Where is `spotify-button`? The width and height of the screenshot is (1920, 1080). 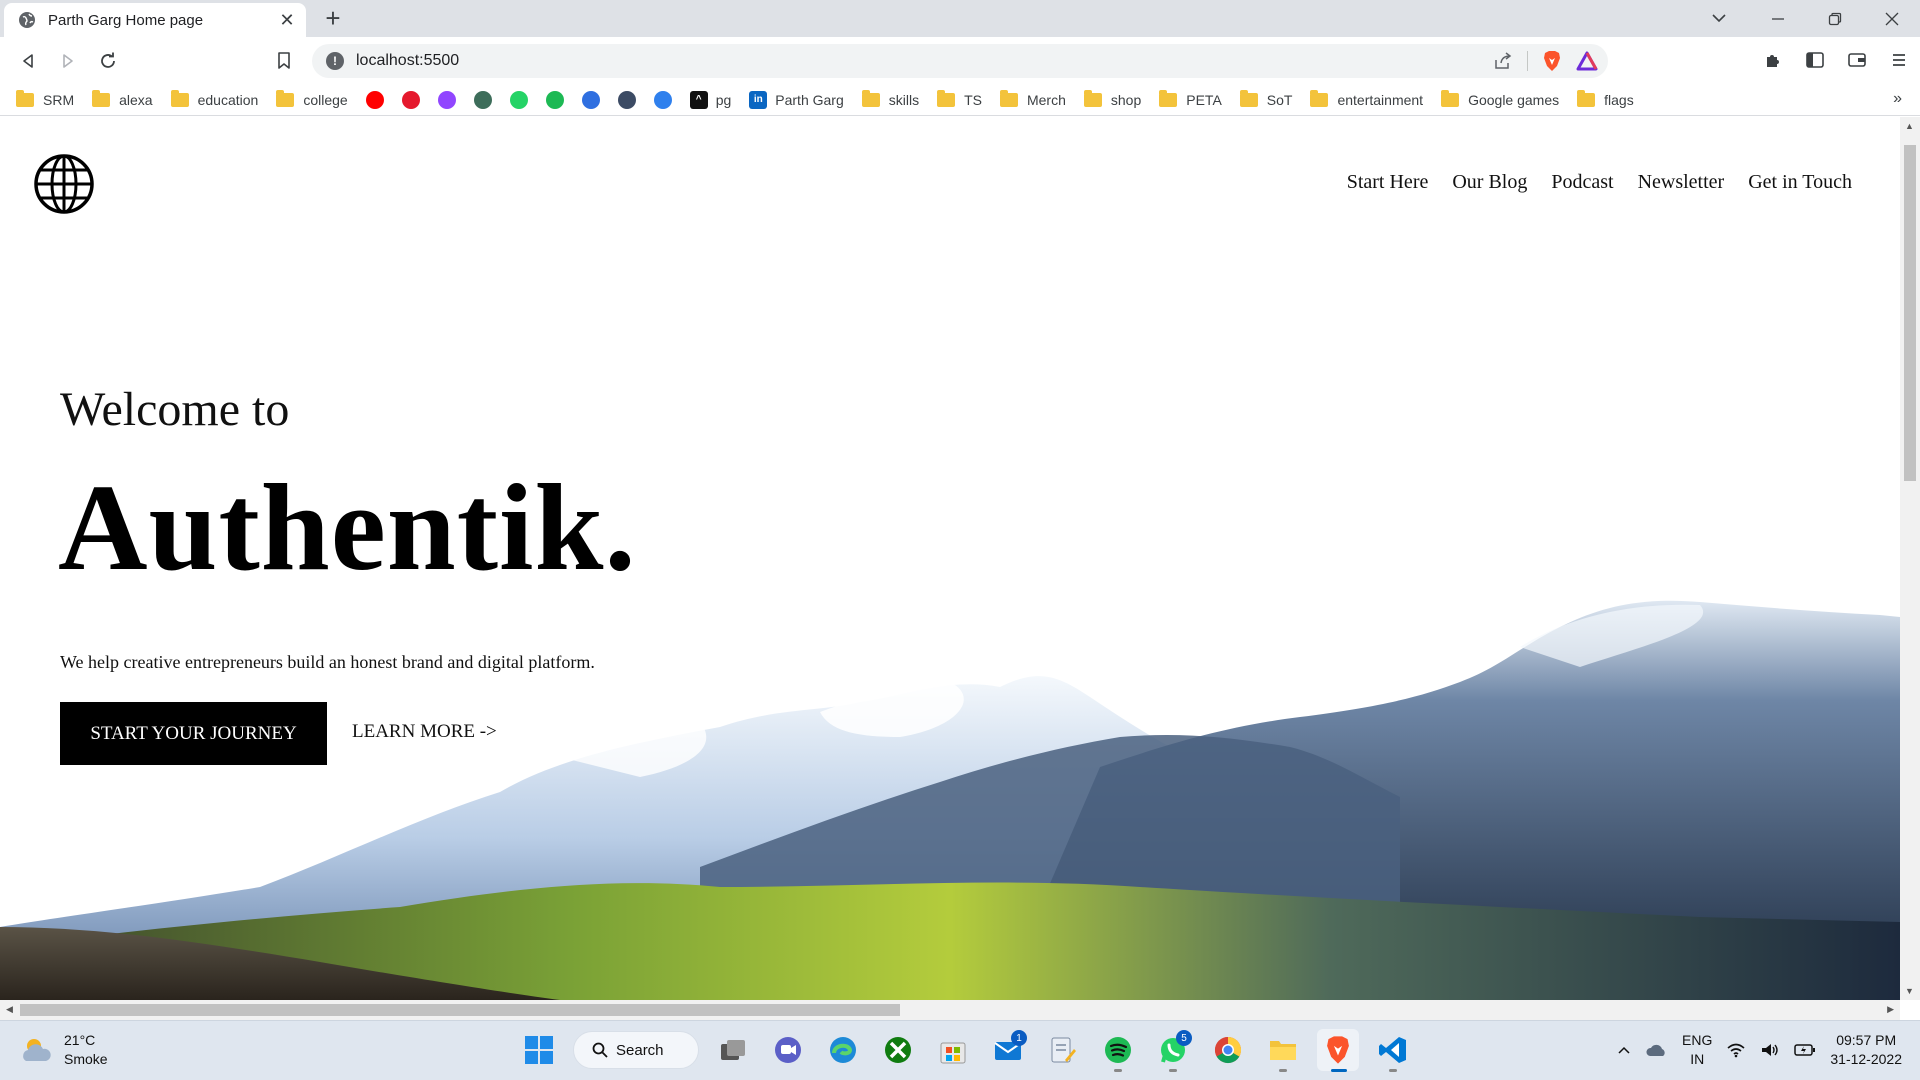
spotify-button is located at coordinates (1118, 1050).